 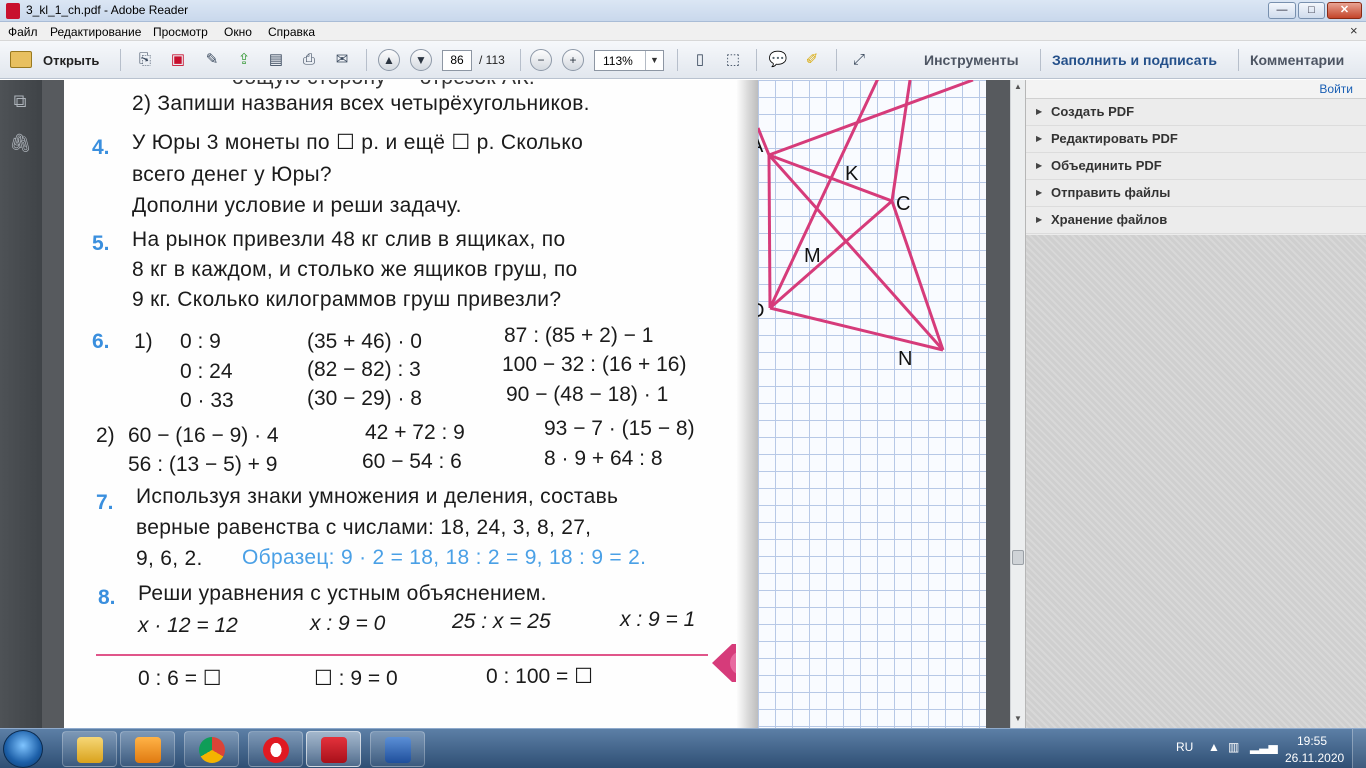 What do you see at coordinates (1196, 166) in the screenshot?
I see `panel-item-combine-pdf: ▶ Объединить PDF` at bounding box center [1196, 166].